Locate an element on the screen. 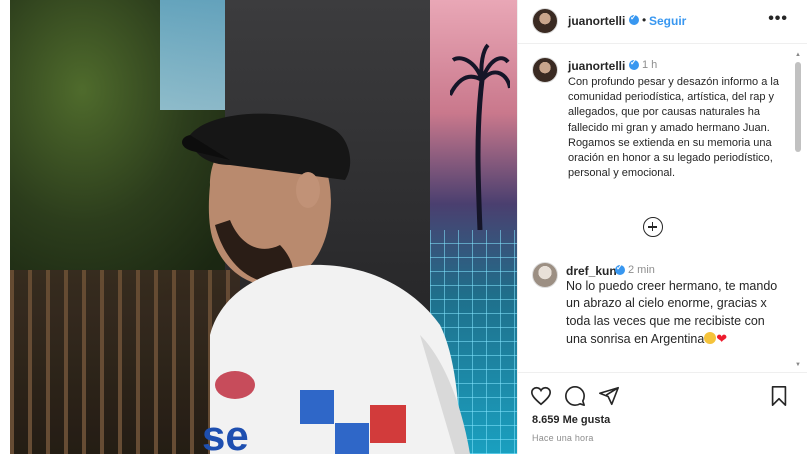 The width and height of the screenshot is (807, 454). heart-emoji-icon: ❤ is located at coordinates (722, 339).